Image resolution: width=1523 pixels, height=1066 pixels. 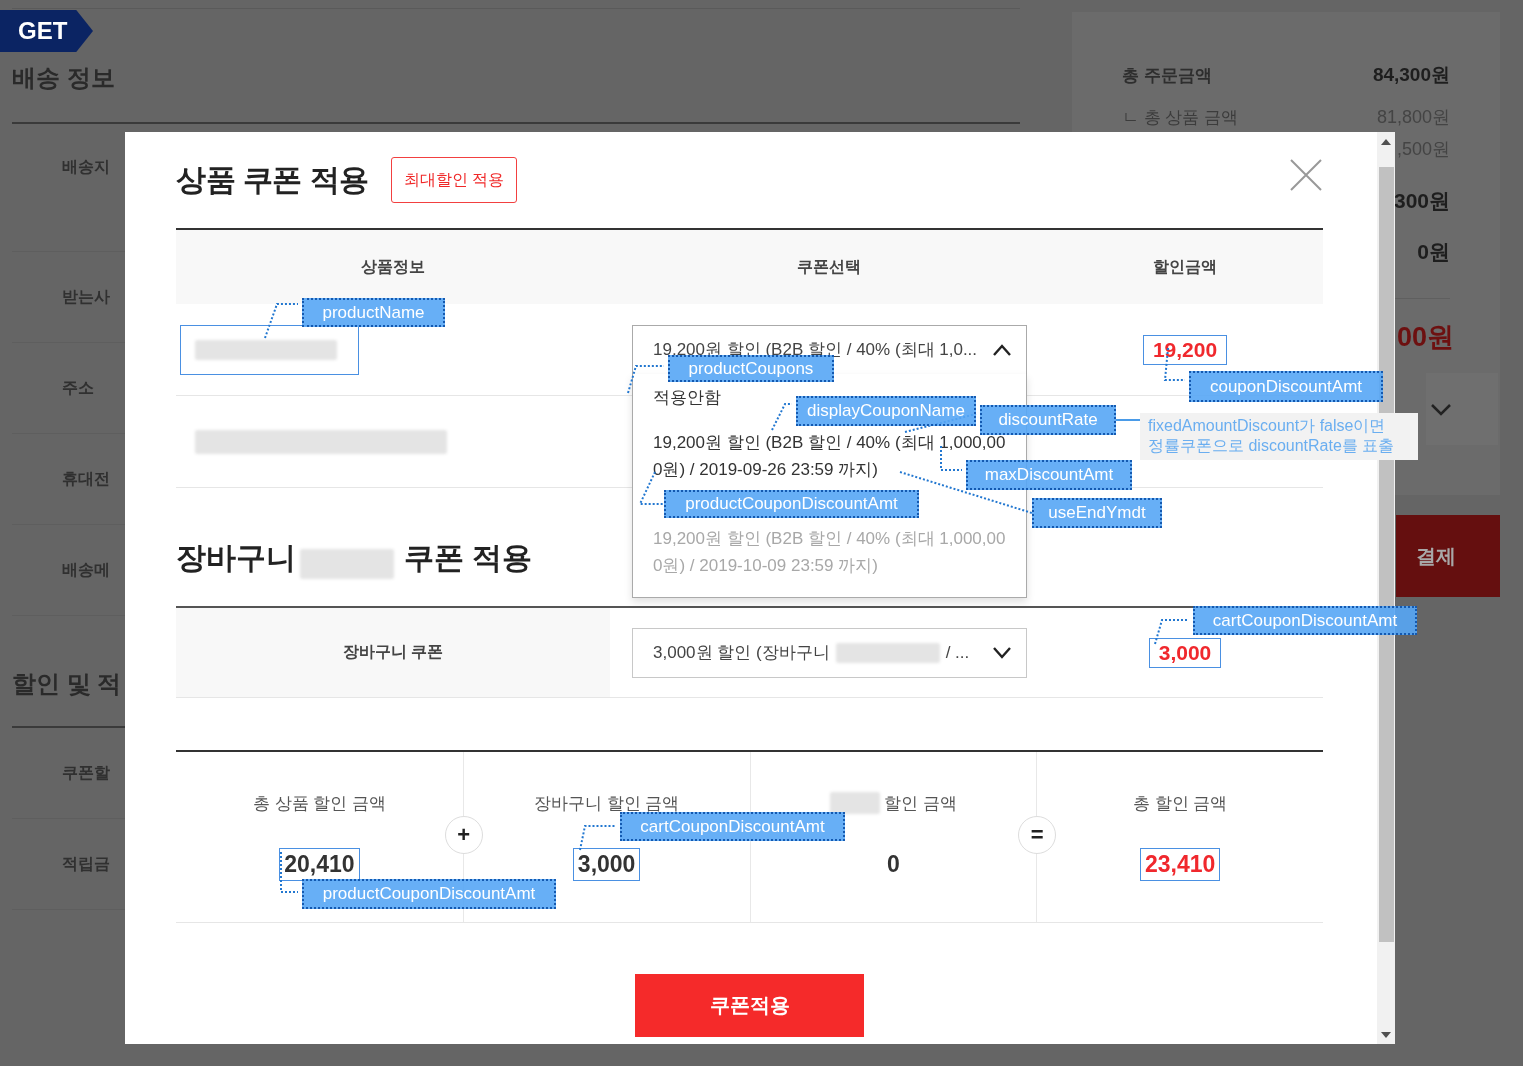 I want to click on summary-value: 300원, so click(x=1421, y=201).